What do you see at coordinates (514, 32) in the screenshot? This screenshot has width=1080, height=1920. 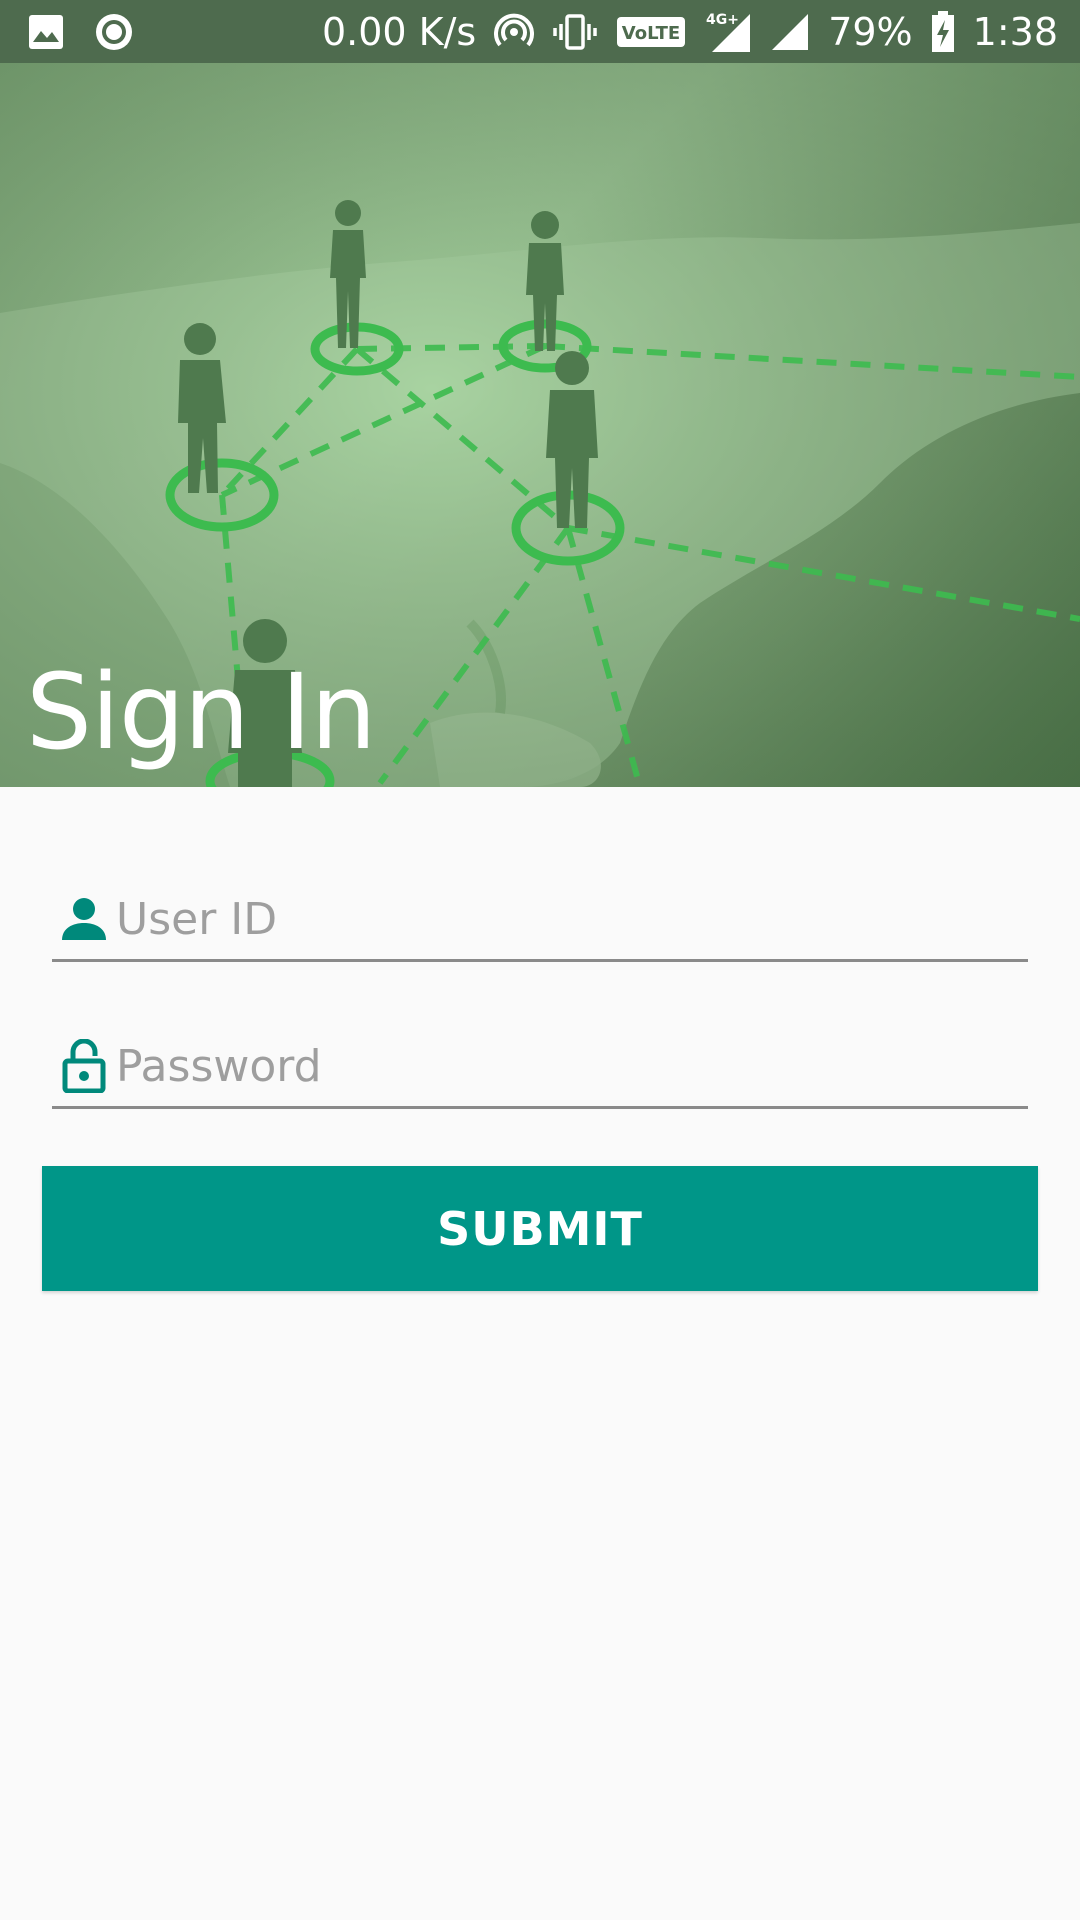 I see `hotspot-icon` at bounding box center [514, 32].